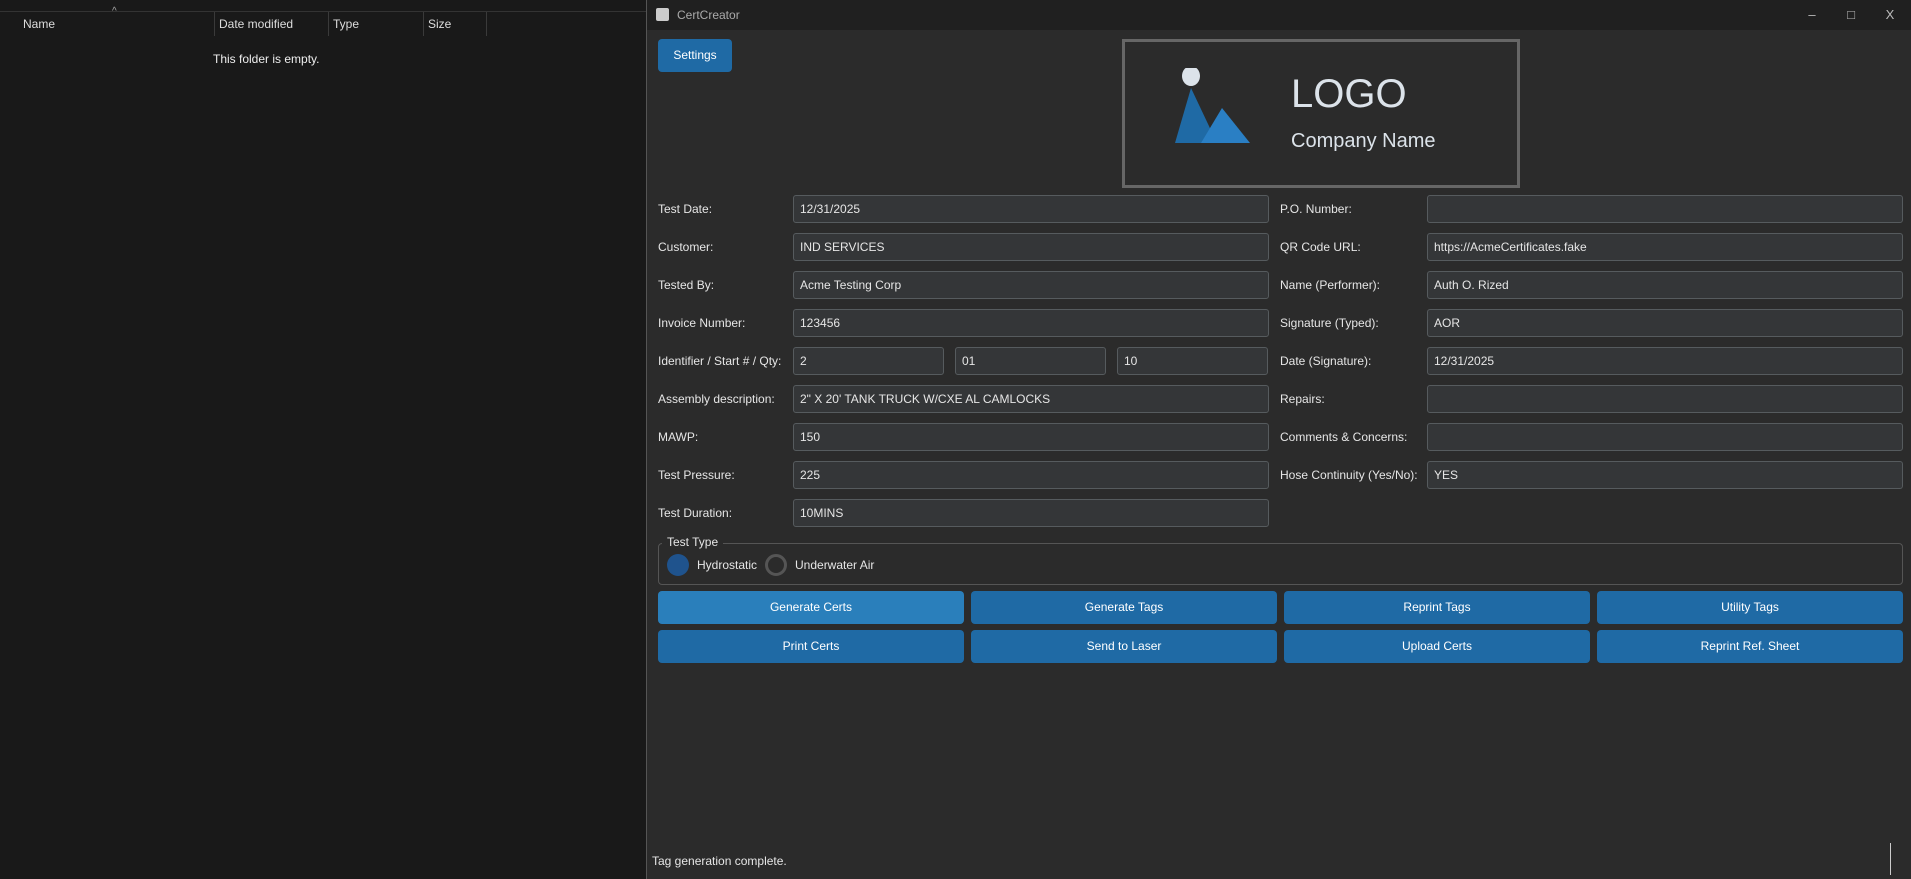  What do you see at coordinates (1302, 399) in the screenshot?
I see `field-label: Repairs:` at bounding box center [1302, 399].